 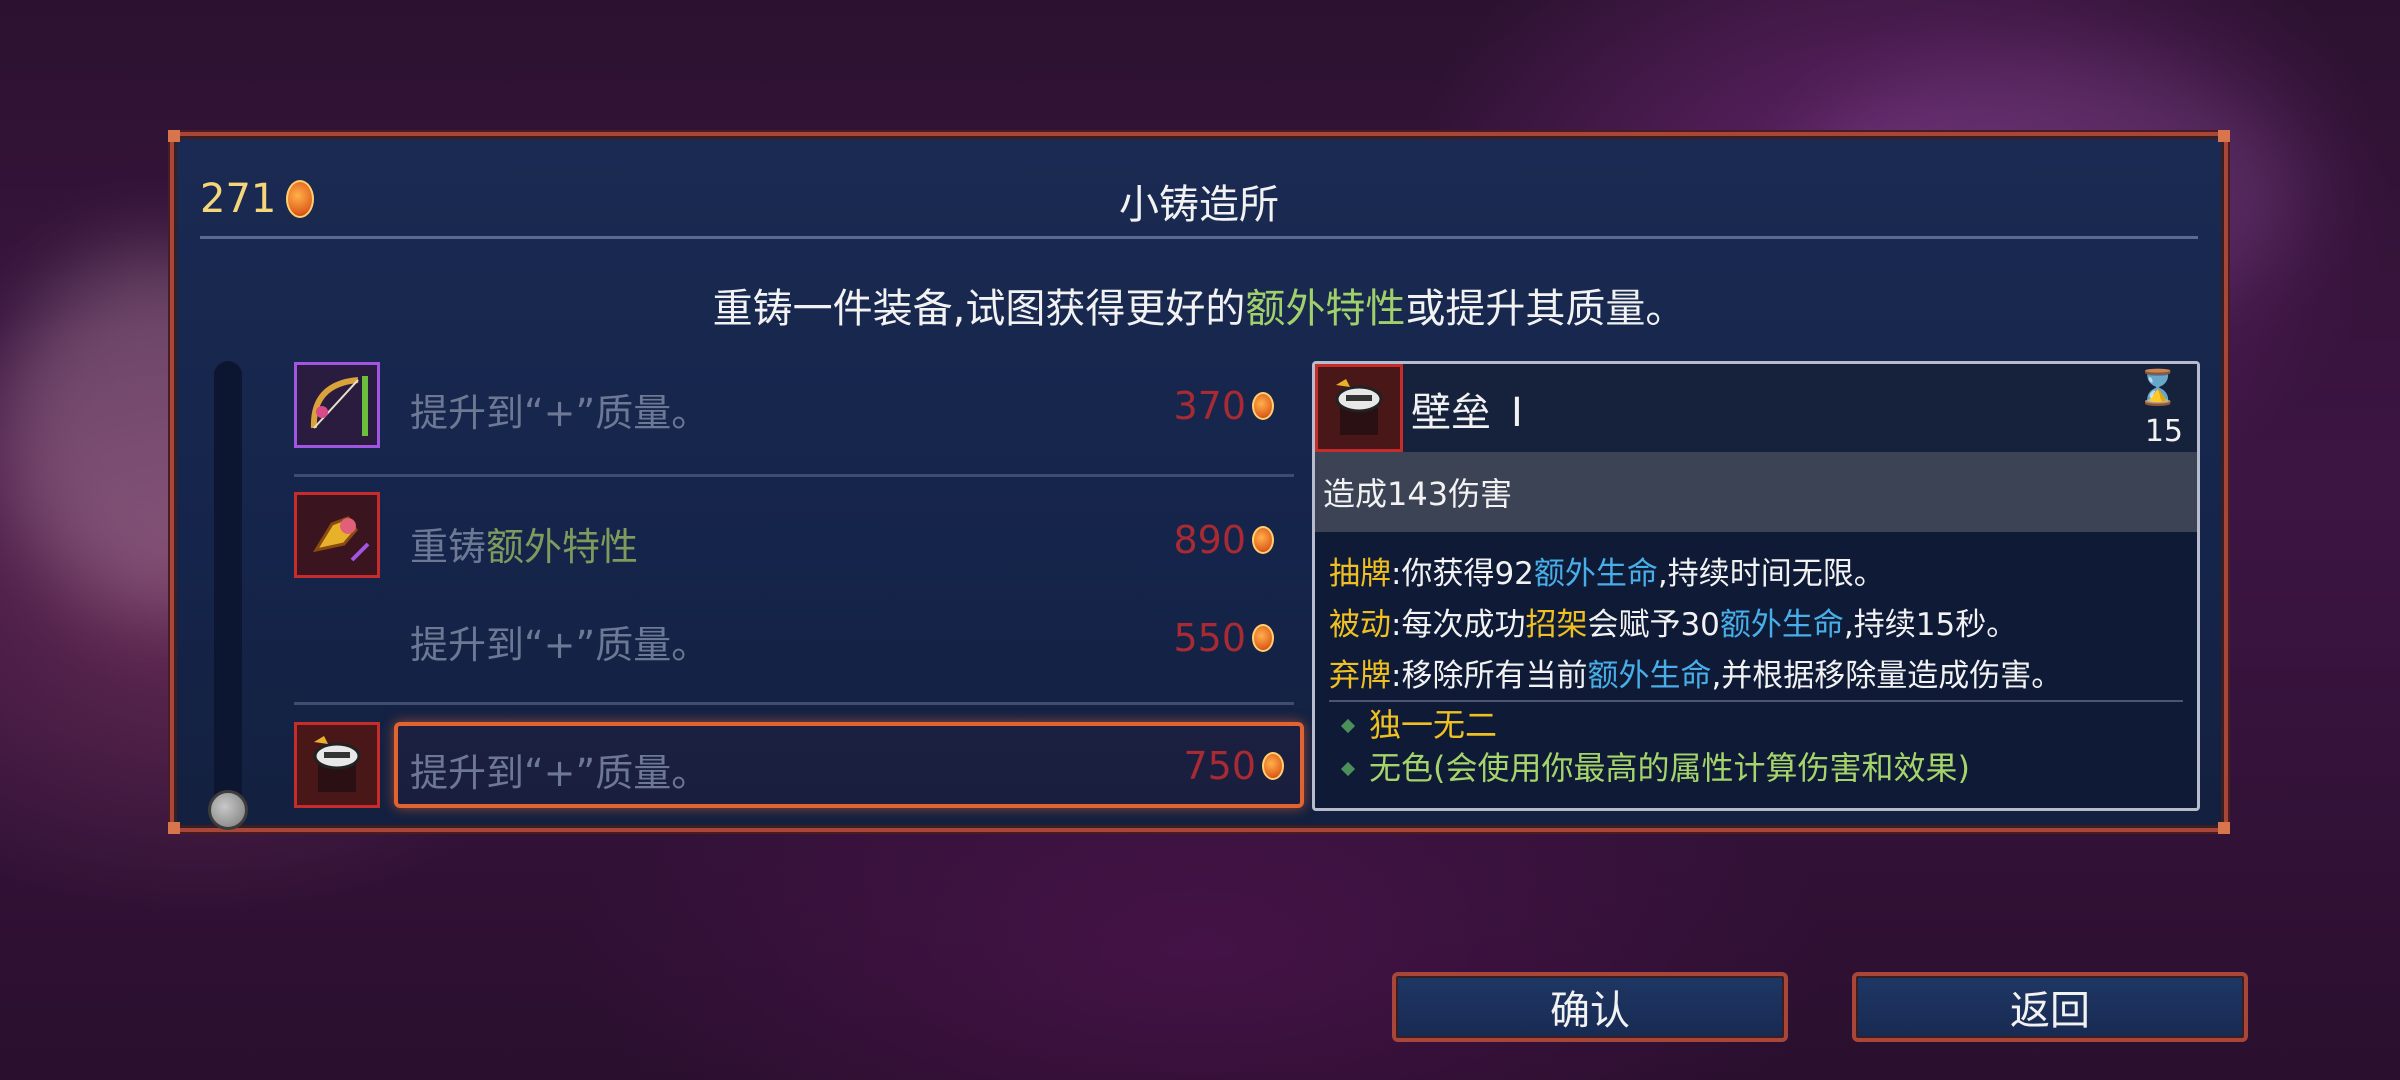 I want to click on forge-description: 重铸一件装备,试图获得更好的额外特性或提升其质量。, so click(x=1199, y=305).